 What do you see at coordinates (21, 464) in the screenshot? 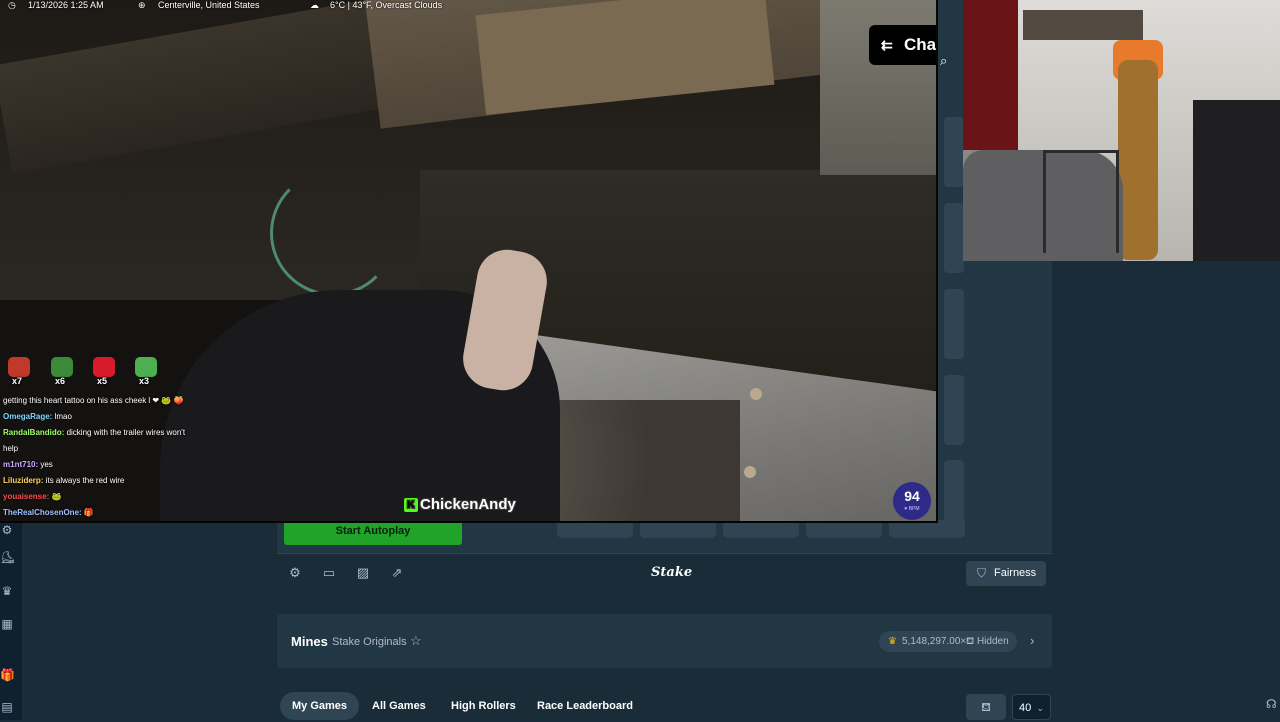
I see `chat-username: m1nt710:` at bounding box center [21, 464].